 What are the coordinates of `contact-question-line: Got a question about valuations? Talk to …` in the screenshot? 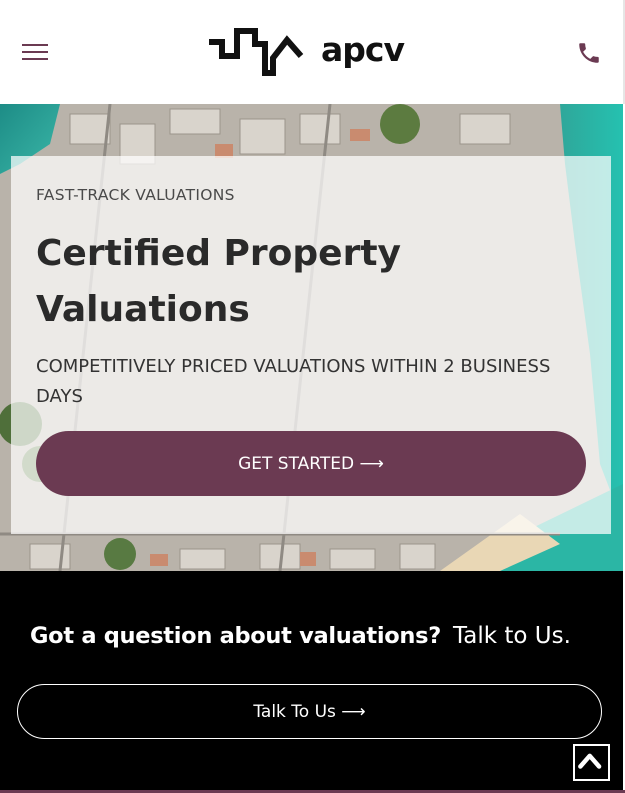 It's located at (325, 636).